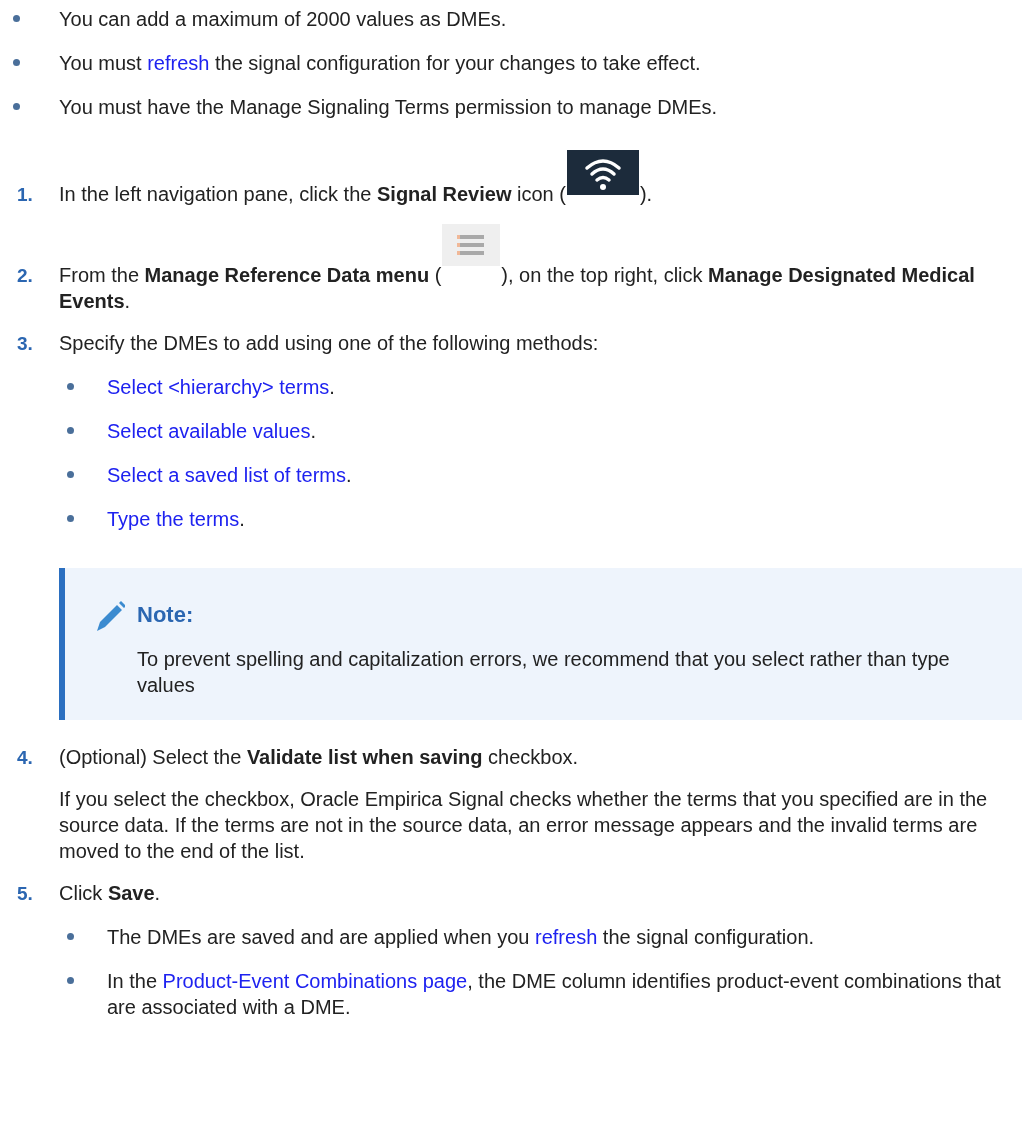 This screenshot has height=1148, width=1022. What do you see at coordinates (25, 894) in the screenshot?
I see `step-number: 5.` at bounding box center [25, 894].